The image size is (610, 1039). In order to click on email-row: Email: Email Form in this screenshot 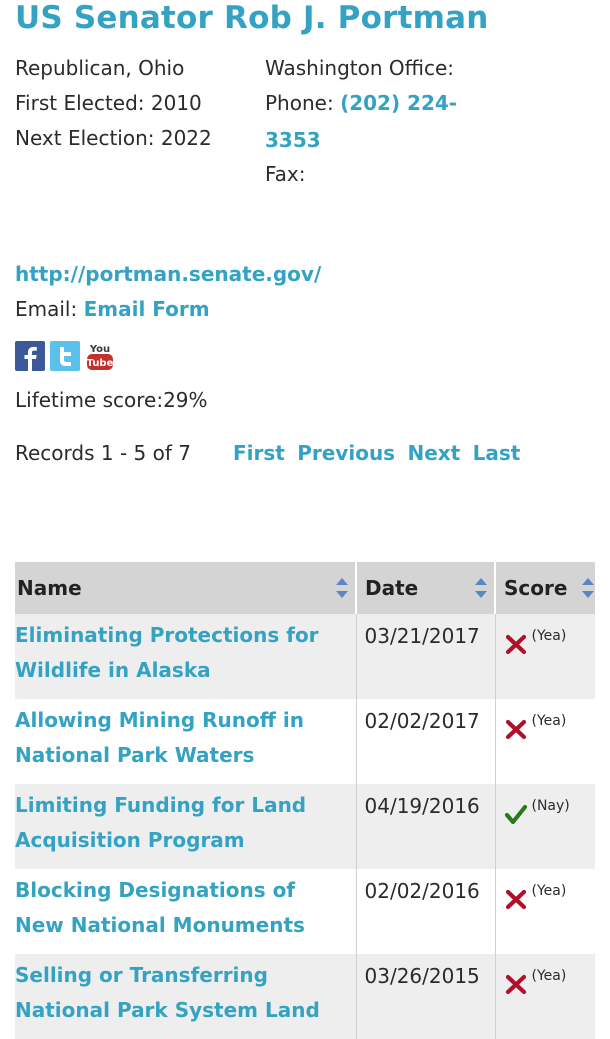, I will do `click(112, 309)`.